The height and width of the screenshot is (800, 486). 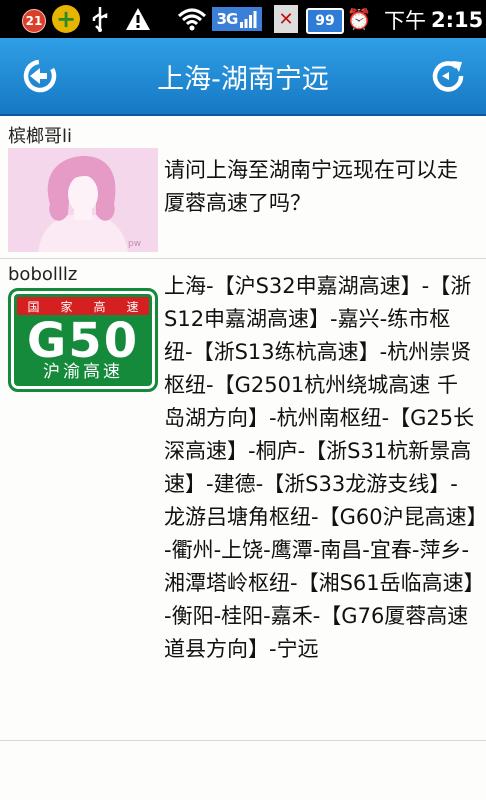 I want to click on network-type: 3G, so click(x=227, y=19).